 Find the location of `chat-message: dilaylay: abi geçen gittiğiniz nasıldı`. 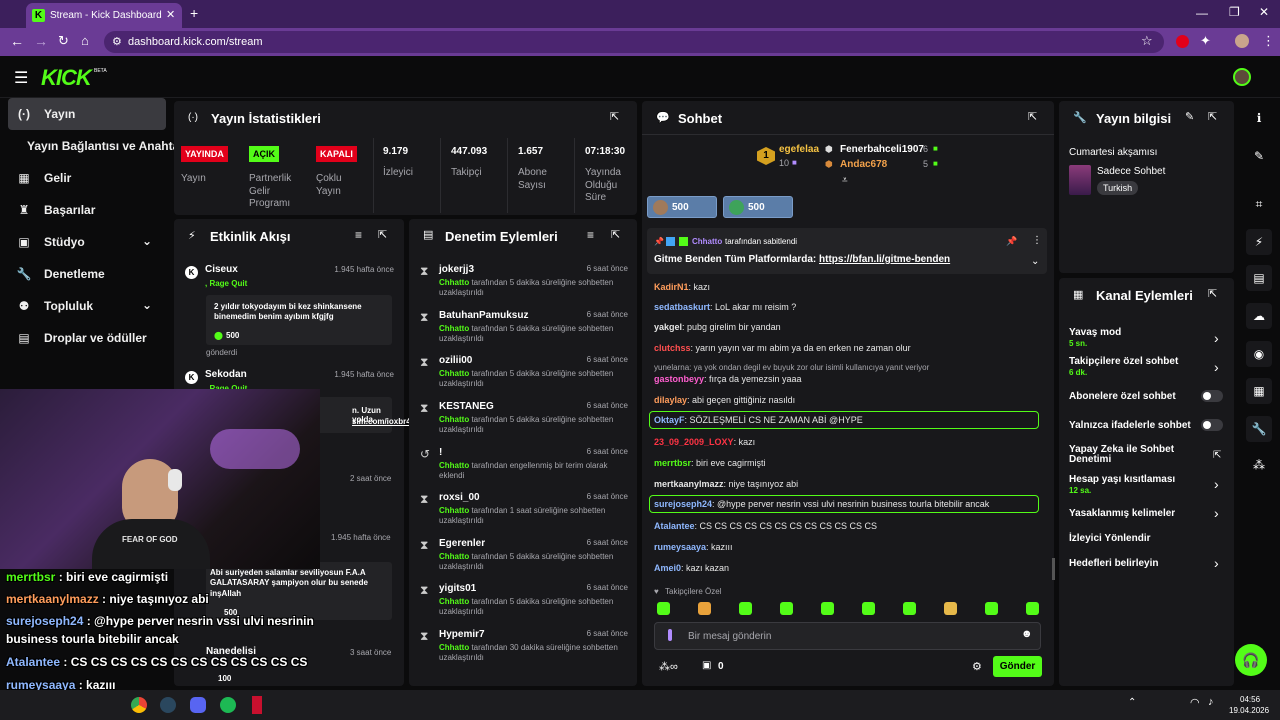

chat-message: dilaylay: abi geçen gittiğiniz nasıldı is located at coordinates (849, 400).